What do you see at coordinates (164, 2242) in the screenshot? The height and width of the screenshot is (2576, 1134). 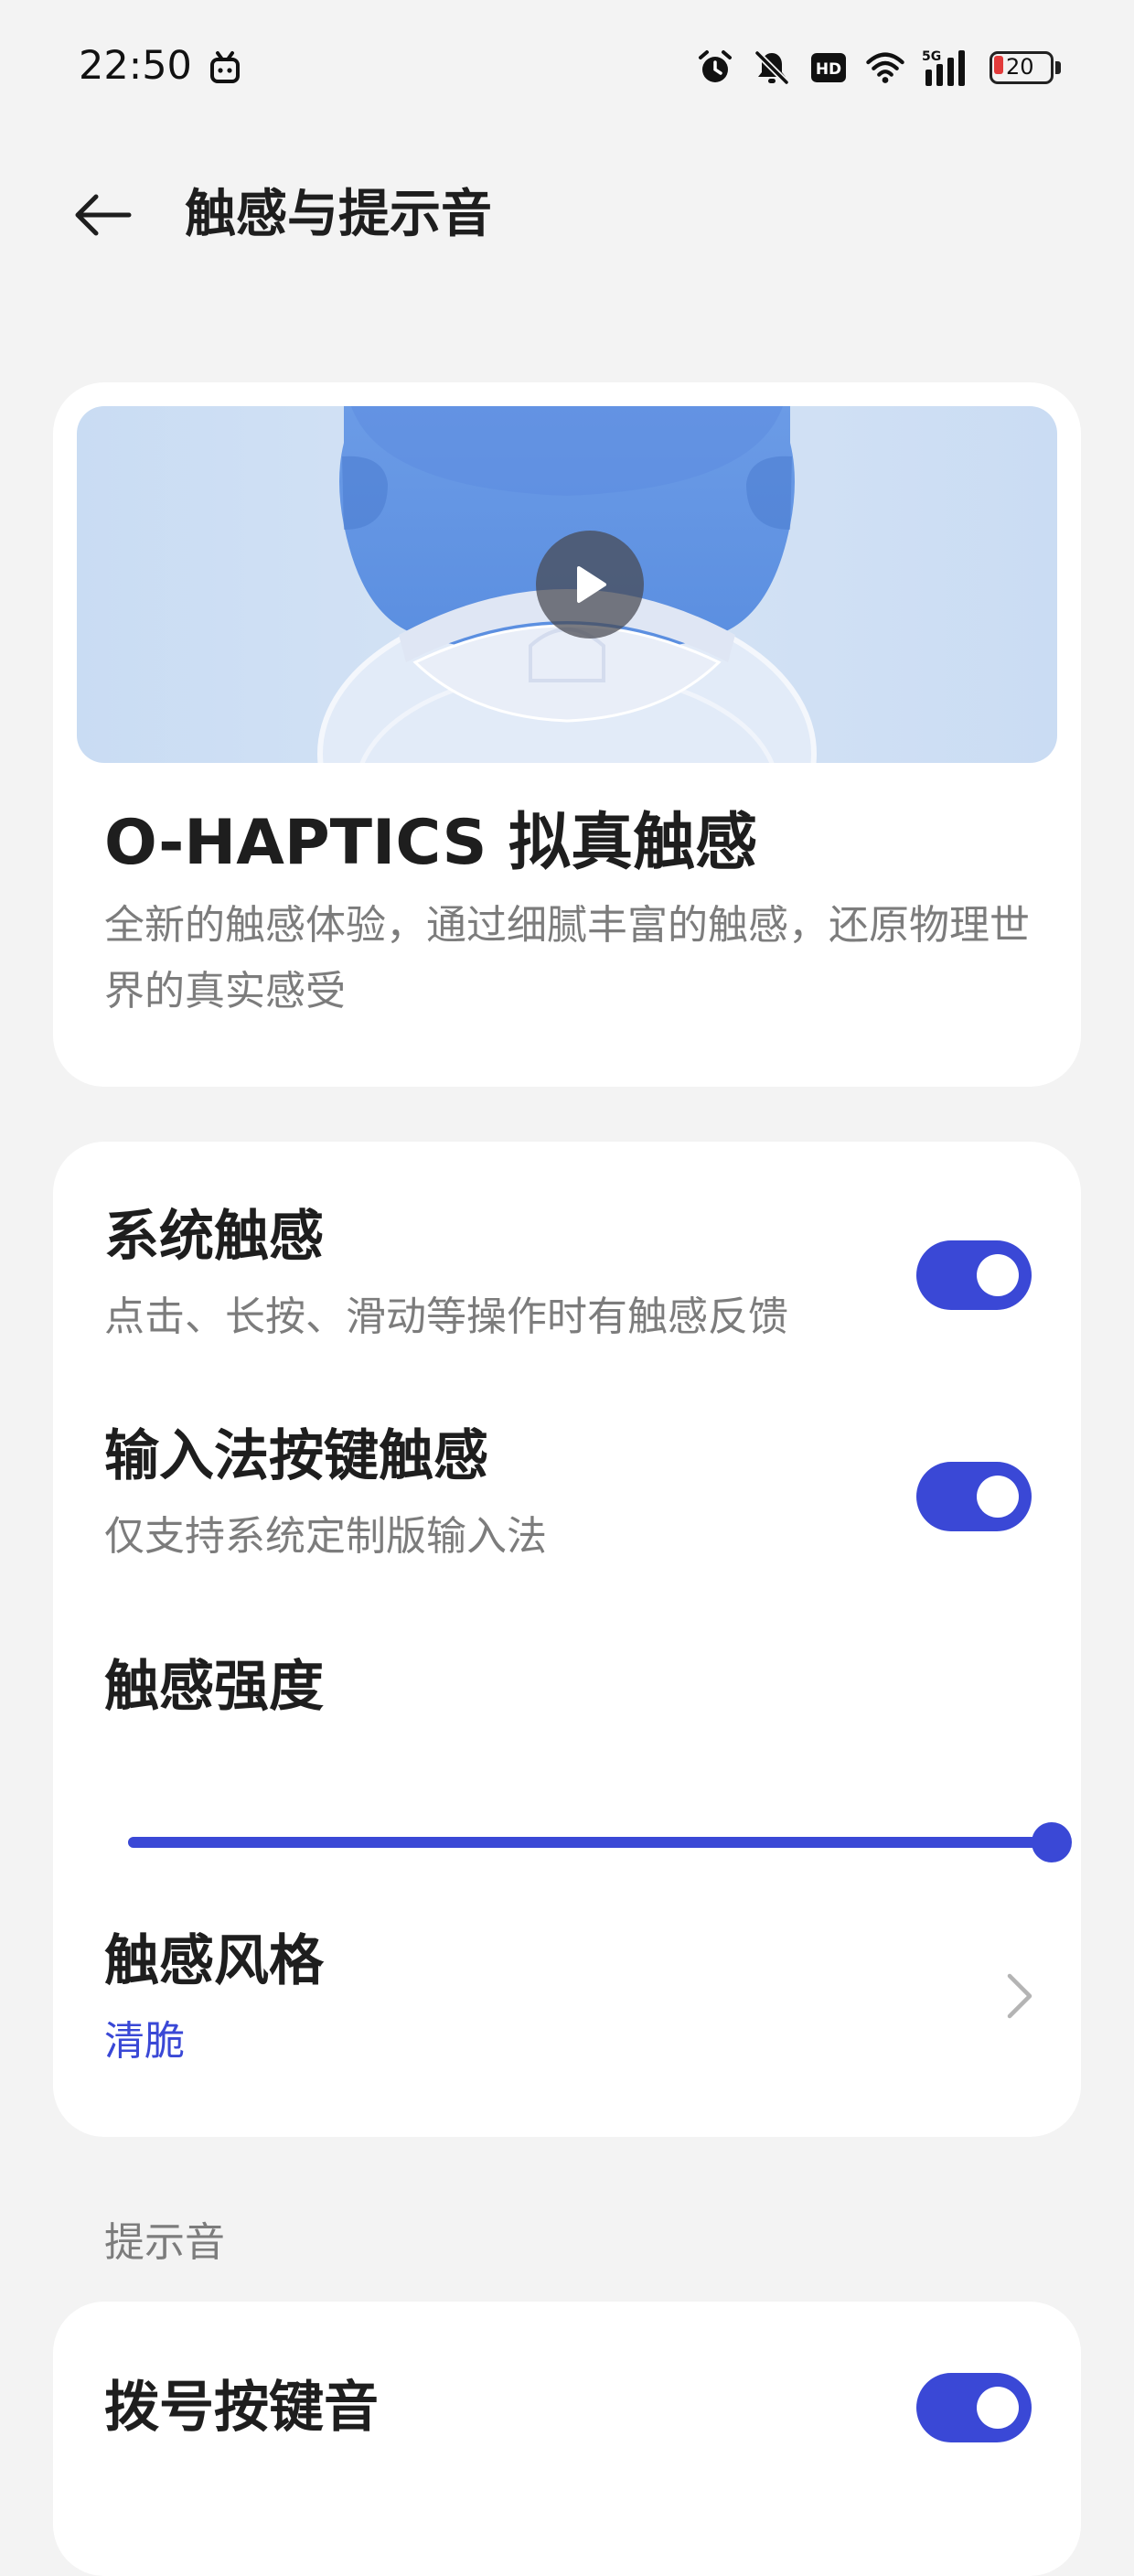 I see `section-label-sounds: 提示音` at bounding box center [164, 2242].